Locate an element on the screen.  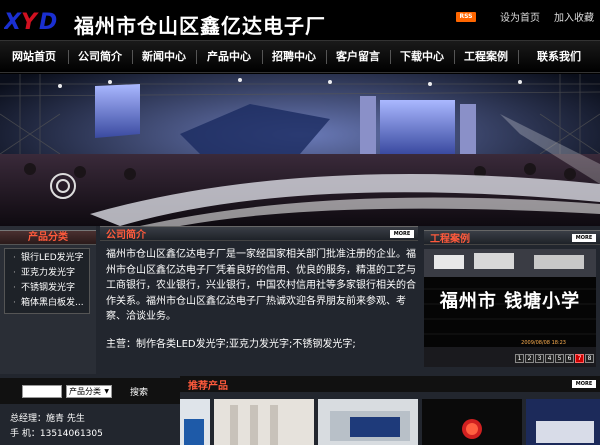
company-name: 福州市仓山区鑫亿达电子厂 is located at coordinates (200, 26).